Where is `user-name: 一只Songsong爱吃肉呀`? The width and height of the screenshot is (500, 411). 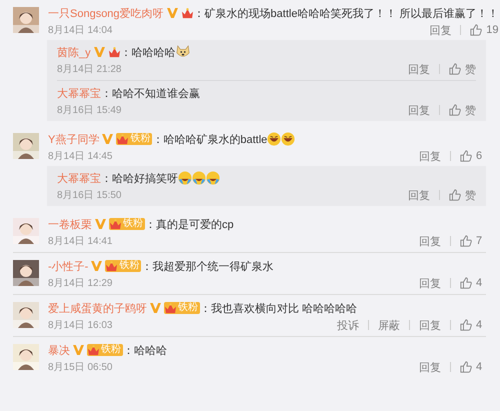 user-name: 一只Songsong爱吃肉呀 is located at coordinates (106, 13).